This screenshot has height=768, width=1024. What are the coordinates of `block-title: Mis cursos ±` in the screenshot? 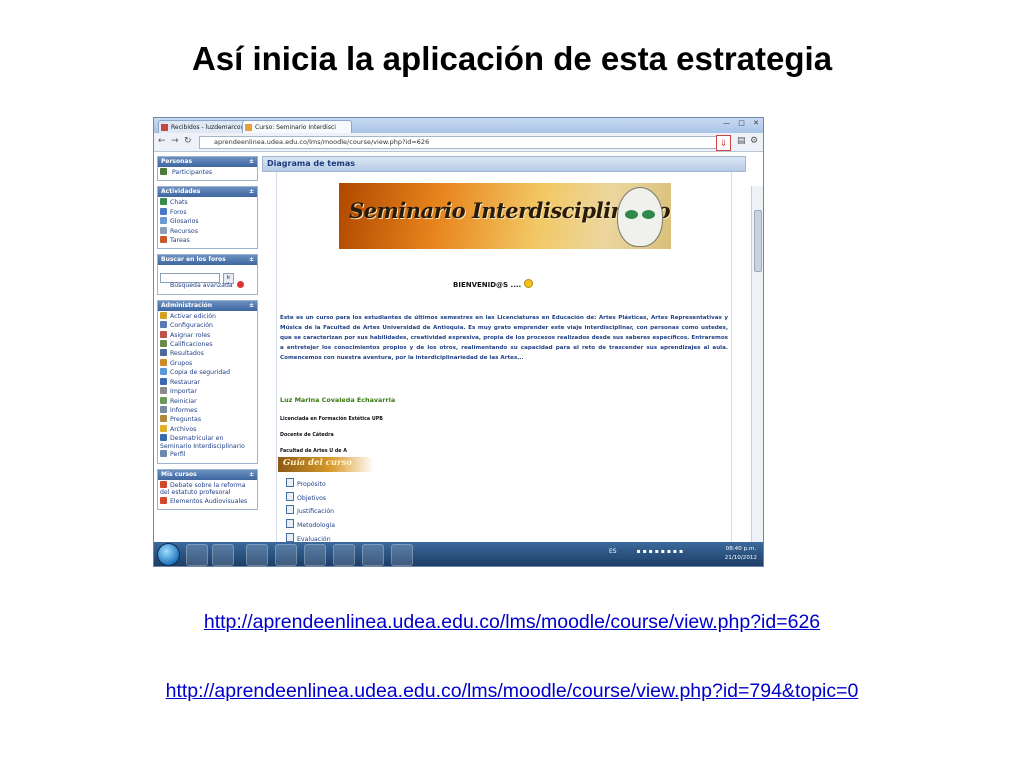 It's located at (207, 474).